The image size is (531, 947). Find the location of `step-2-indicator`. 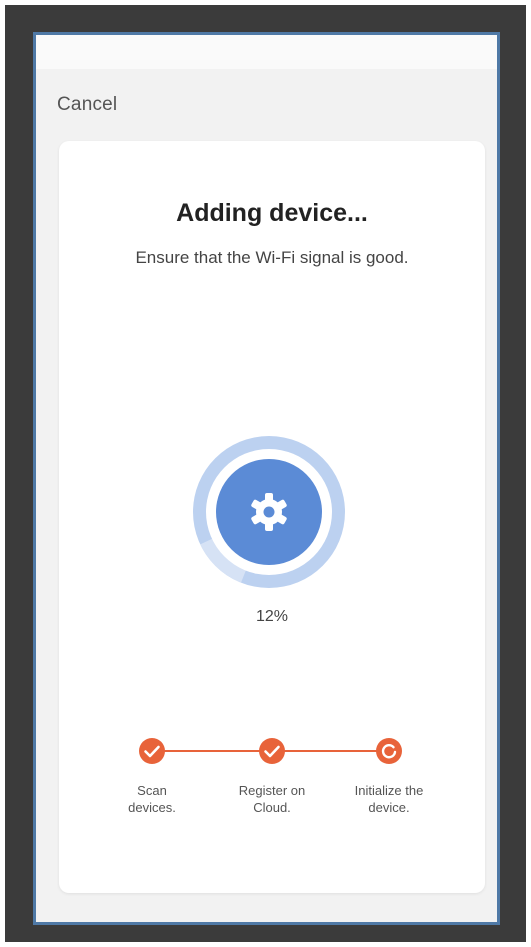

step-2-indicator is located at coordinates (272, 751).